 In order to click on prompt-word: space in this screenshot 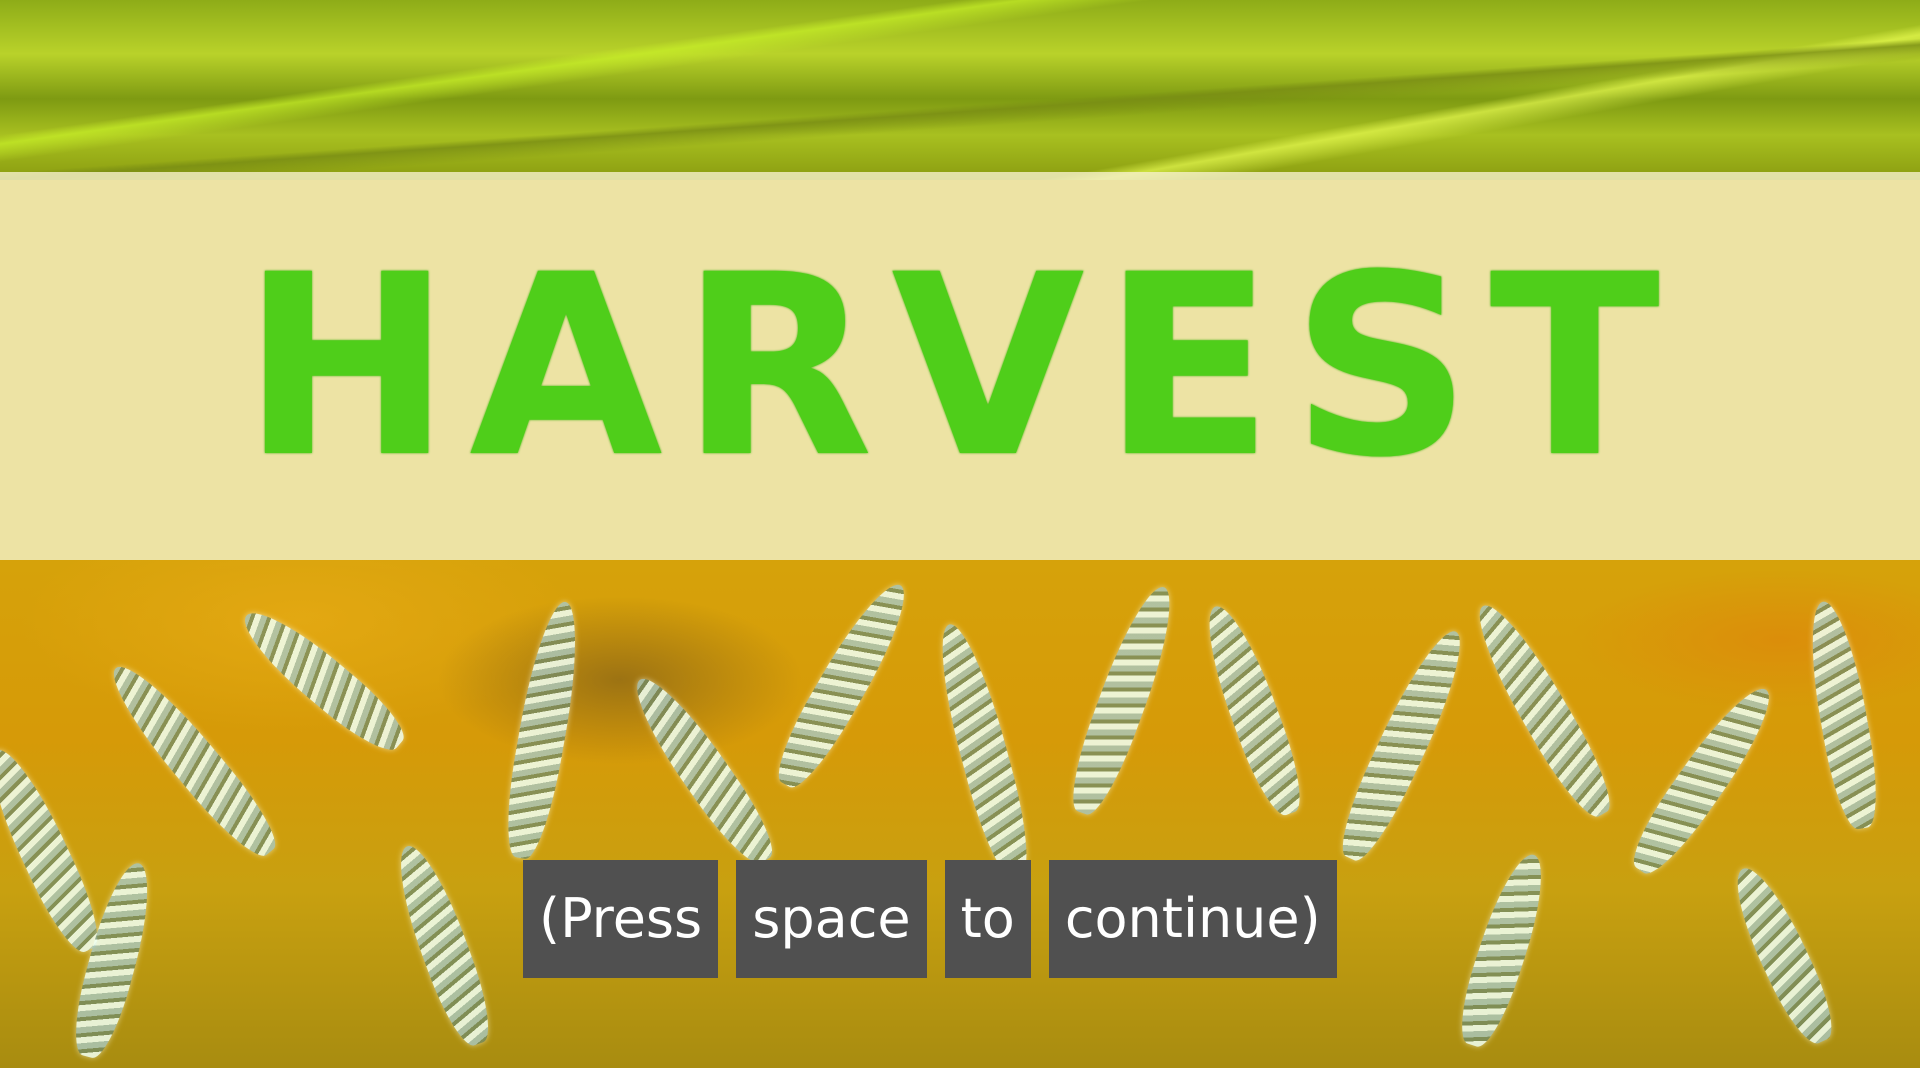, I will do `click(831, 919)`.